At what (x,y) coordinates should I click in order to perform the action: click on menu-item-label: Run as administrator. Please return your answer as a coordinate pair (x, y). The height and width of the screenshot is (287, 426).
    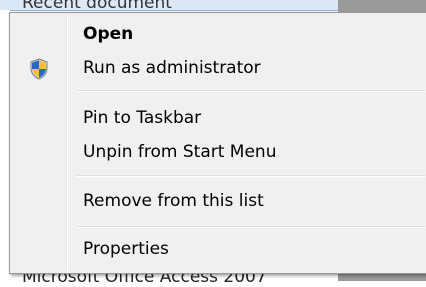
    Looking at the image, I should click on (172, 68).